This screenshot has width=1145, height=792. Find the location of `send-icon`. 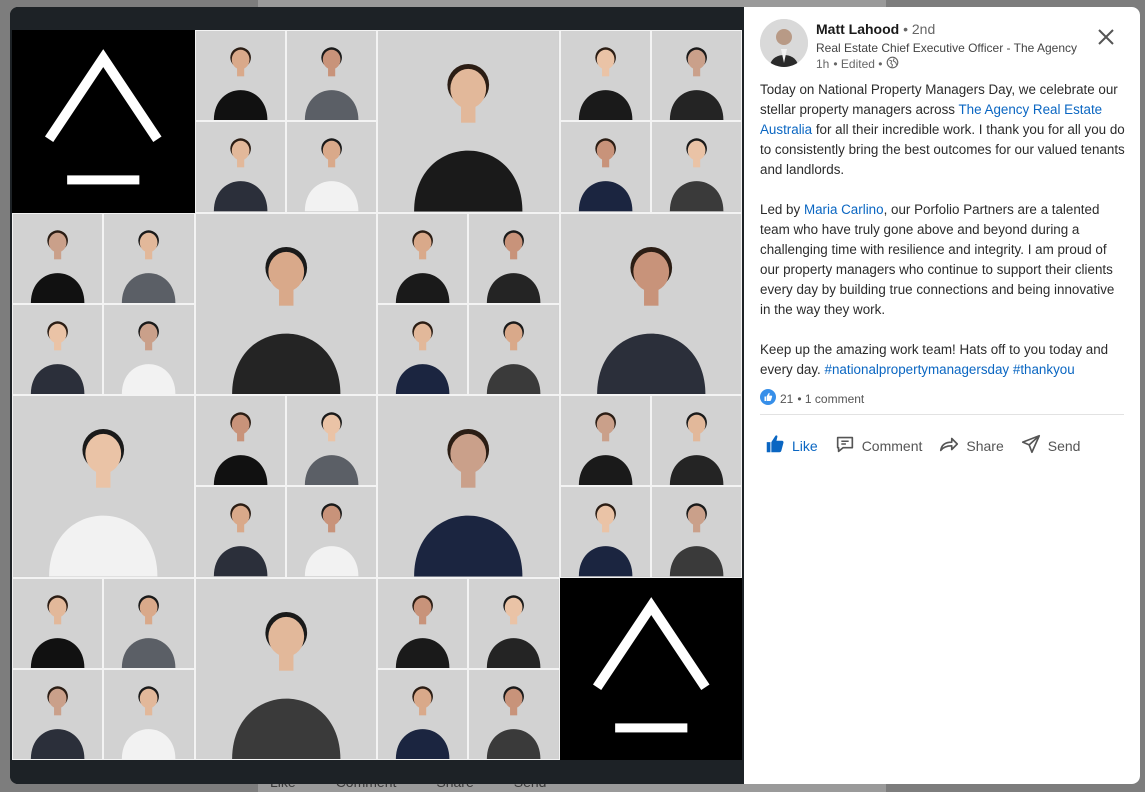

send-icon is located at coordinates (1031, 445).